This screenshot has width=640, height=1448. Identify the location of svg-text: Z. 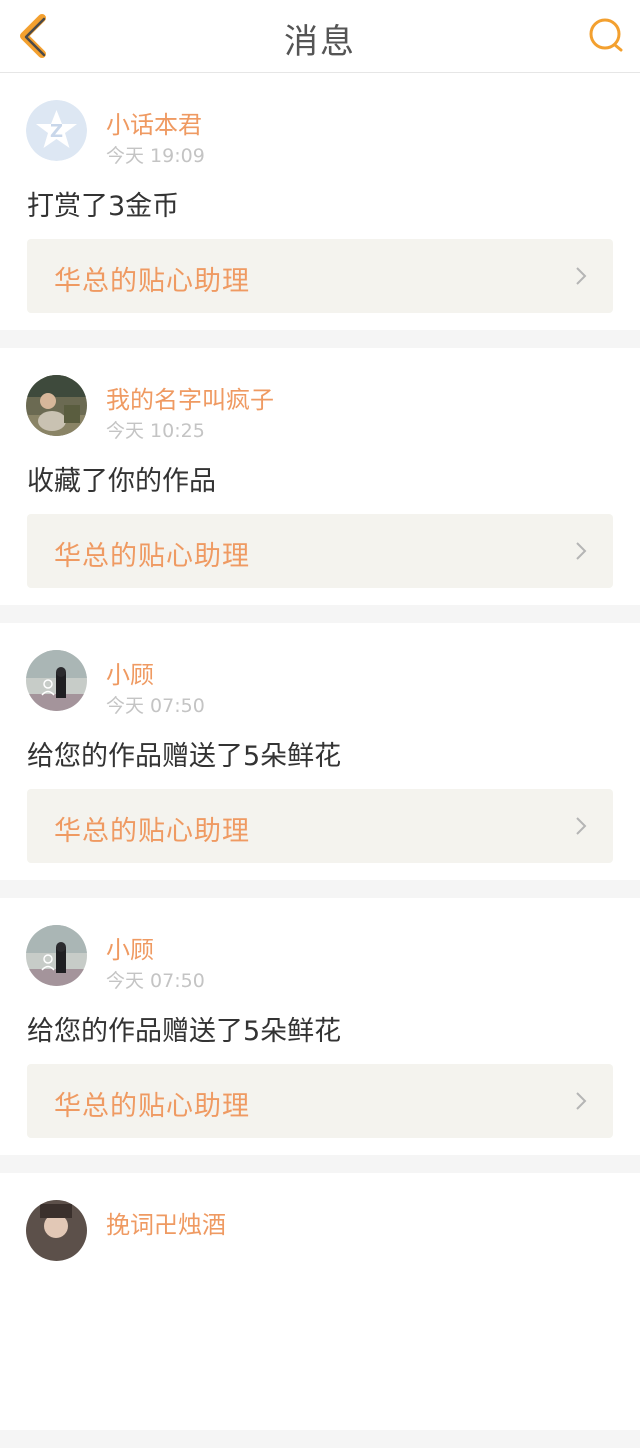
(56, 131).